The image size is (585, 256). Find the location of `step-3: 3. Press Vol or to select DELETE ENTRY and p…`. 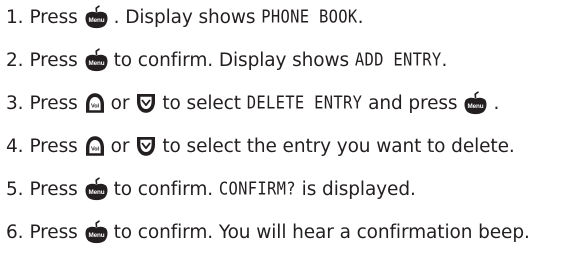

step-3: 3. Press Vol or to select DELETE ENTRY and p… is located at coordinates (252, 103).